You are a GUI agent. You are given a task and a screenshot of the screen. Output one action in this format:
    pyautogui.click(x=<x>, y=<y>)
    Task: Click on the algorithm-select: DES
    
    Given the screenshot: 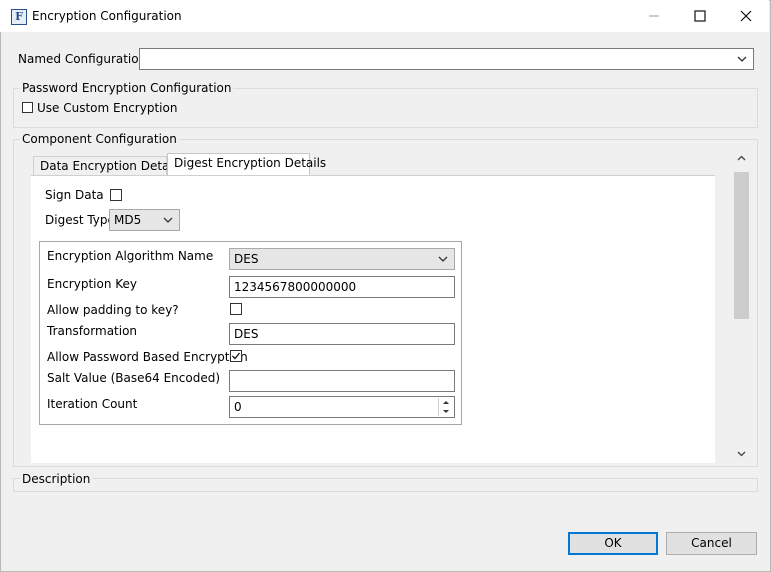 What is the action you would take?
    pyautogui.click(x=342, y=259)
    